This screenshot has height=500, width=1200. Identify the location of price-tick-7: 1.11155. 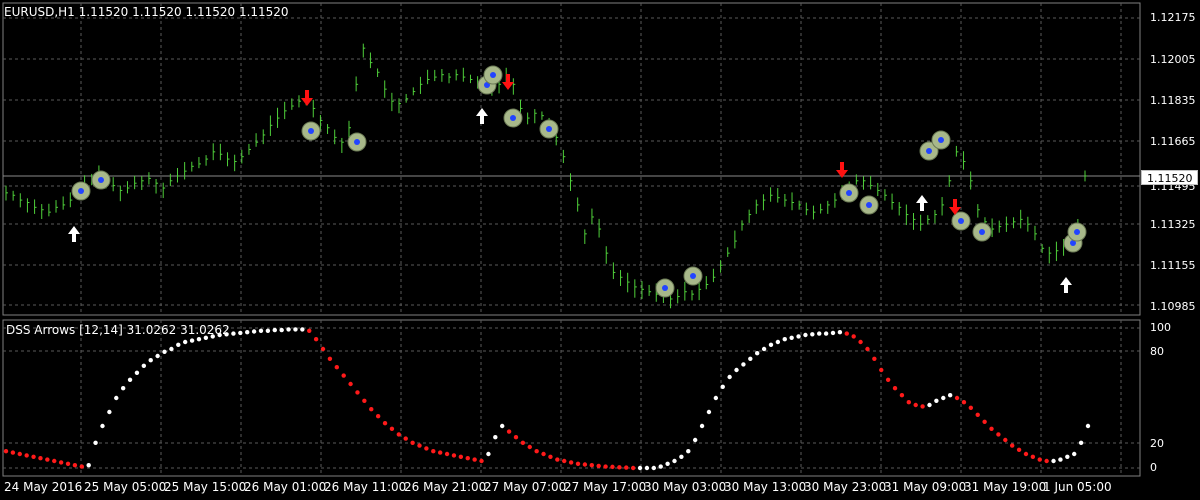
(1173, 265).